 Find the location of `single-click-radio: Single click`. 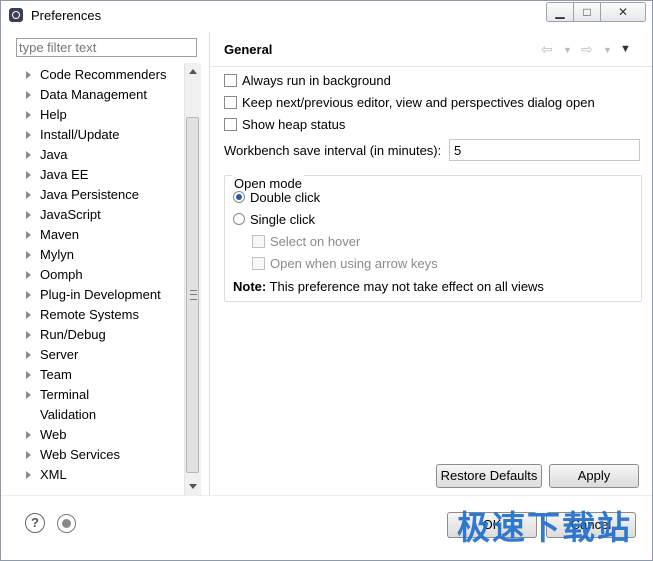

single-click-radio: Single click is located at coordinates (274, 220).